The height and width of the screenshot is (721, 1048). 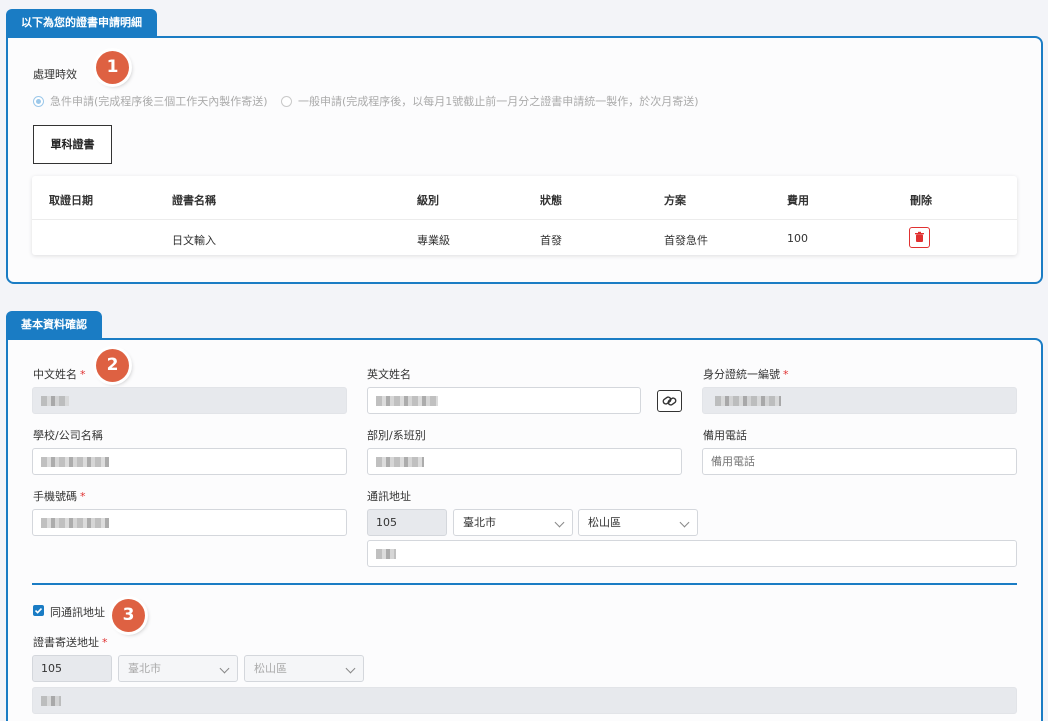 I want to click on school-company-label: 學校/公司名稱, so click(x=68, y=435).